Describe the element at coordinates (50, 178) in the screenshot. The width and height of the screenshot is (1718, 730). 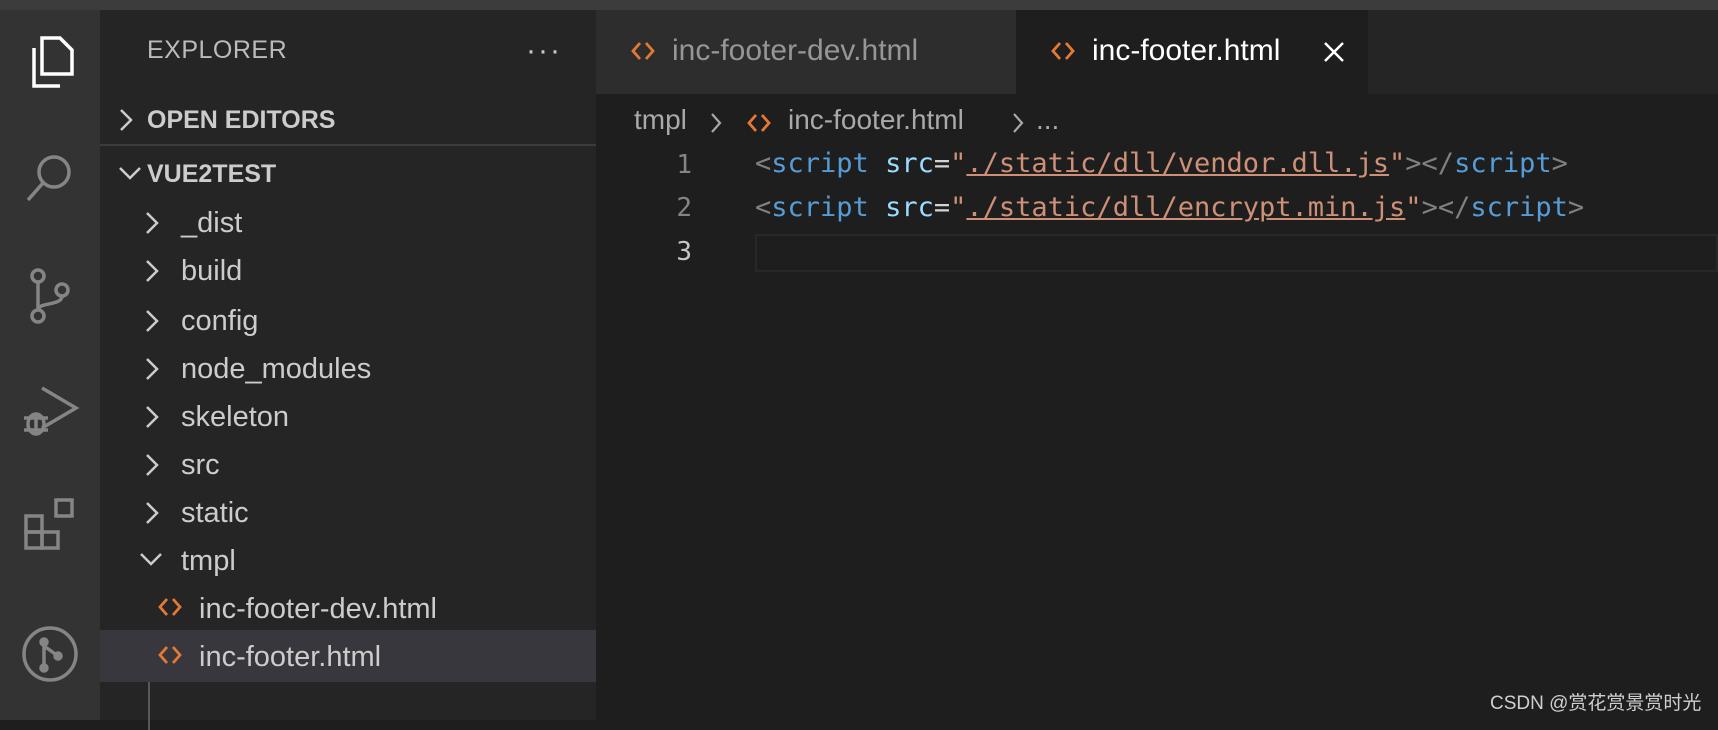
I see `search-icon` at that location.